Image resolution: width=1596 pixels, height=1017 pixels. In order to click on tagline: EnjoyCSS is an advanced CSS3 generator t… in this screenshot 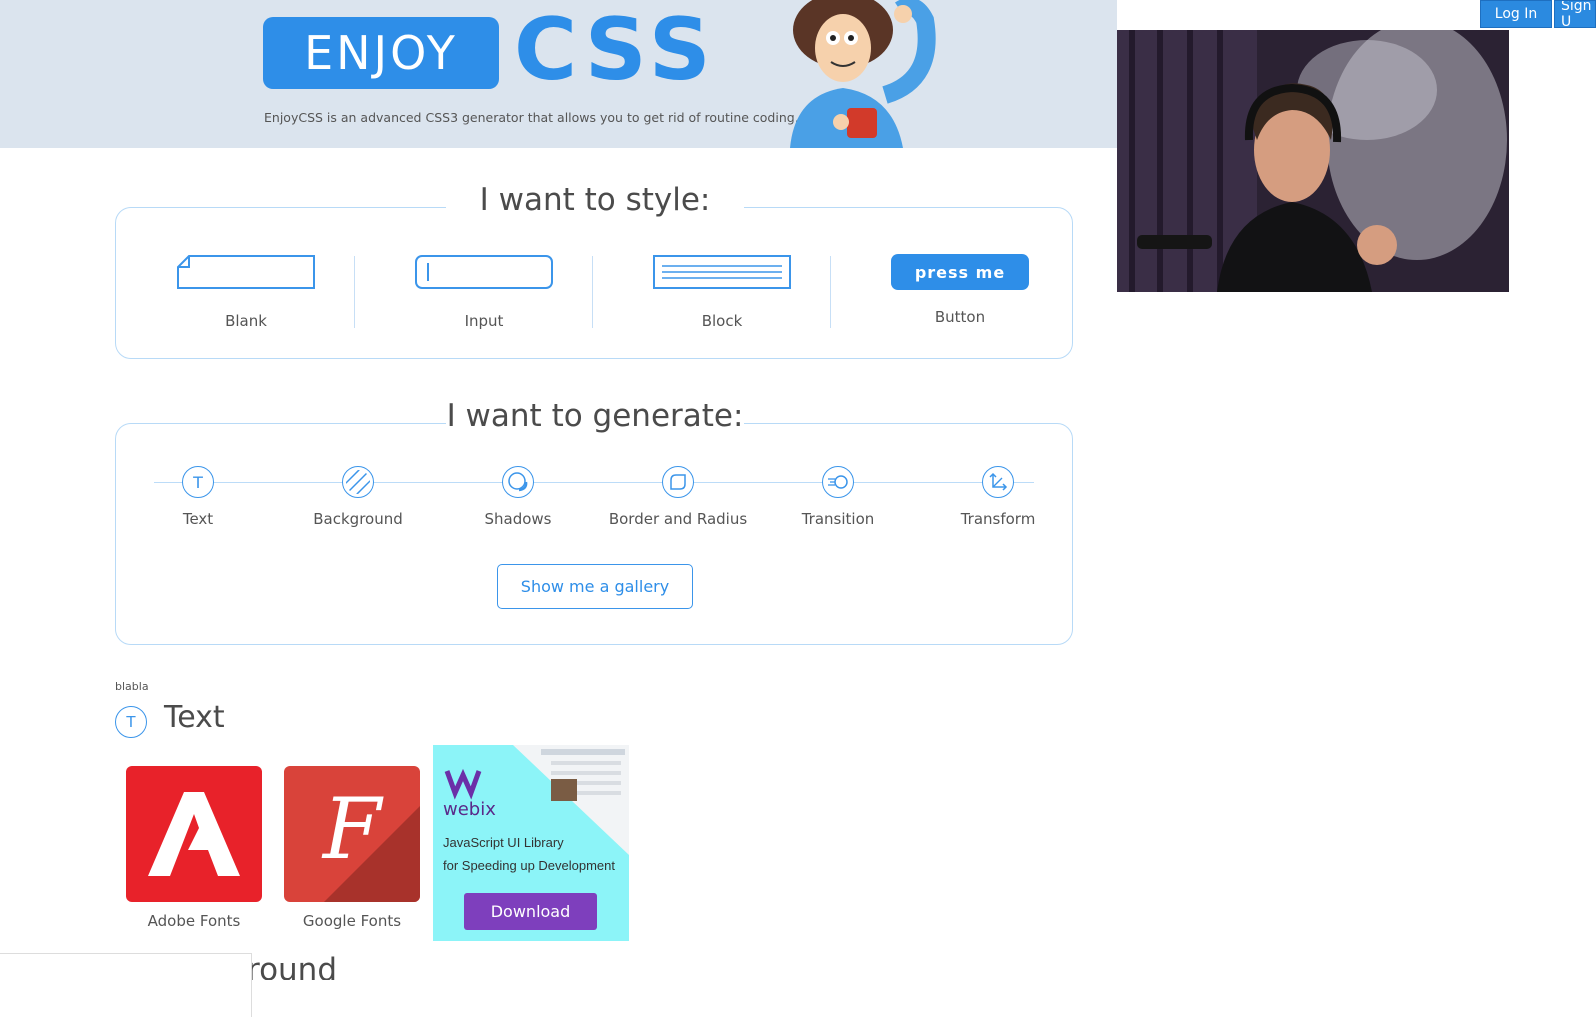, I will do `click(531, 117)`.